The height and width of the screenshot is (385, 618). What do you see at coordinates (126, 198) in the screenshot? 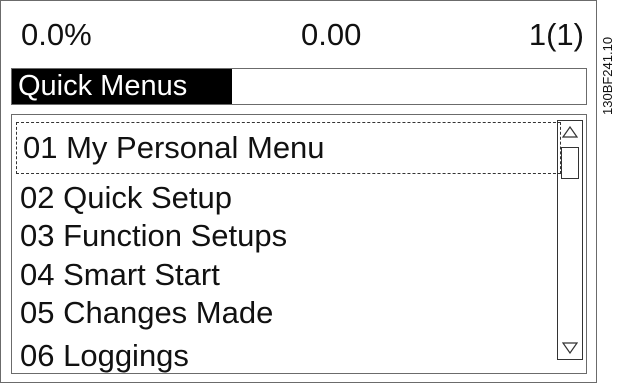
I see `menu-item-quick-setup: 02 Quick Setup` at bounding box center [126, 198].